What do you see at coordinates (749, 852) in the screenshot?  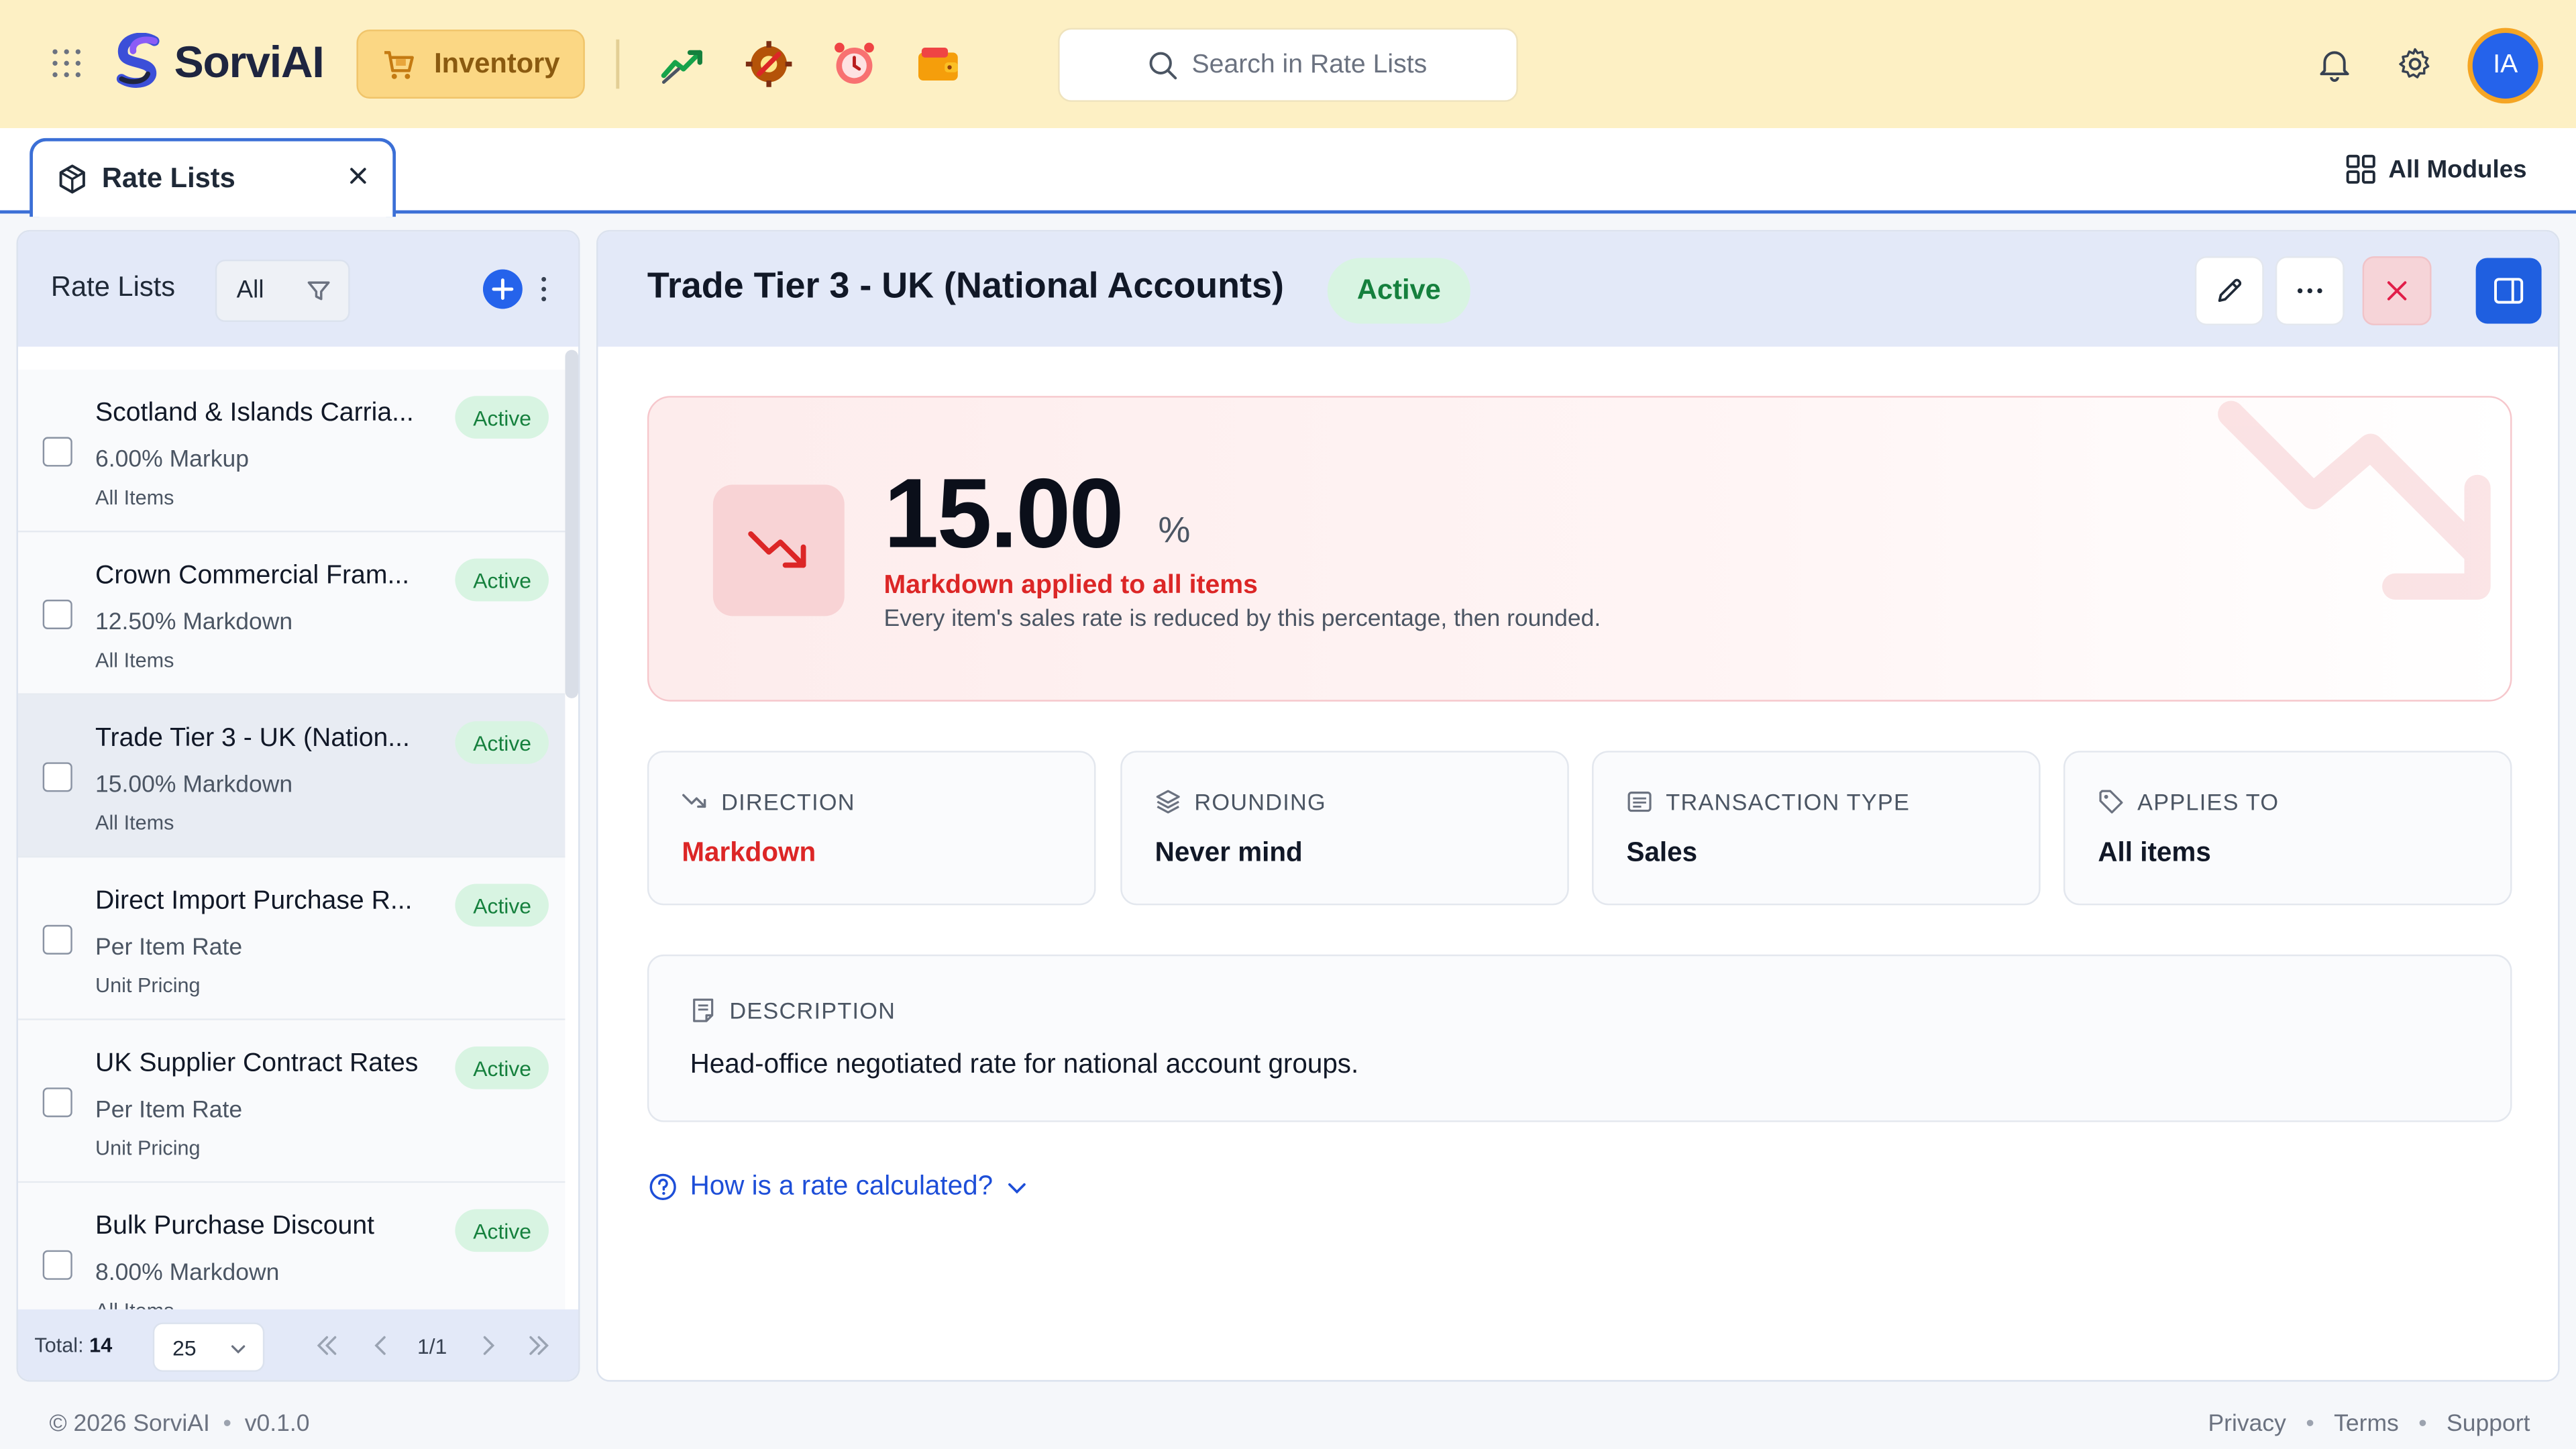 I see `direction-value: Markdown` at bounding box center [749, 852].